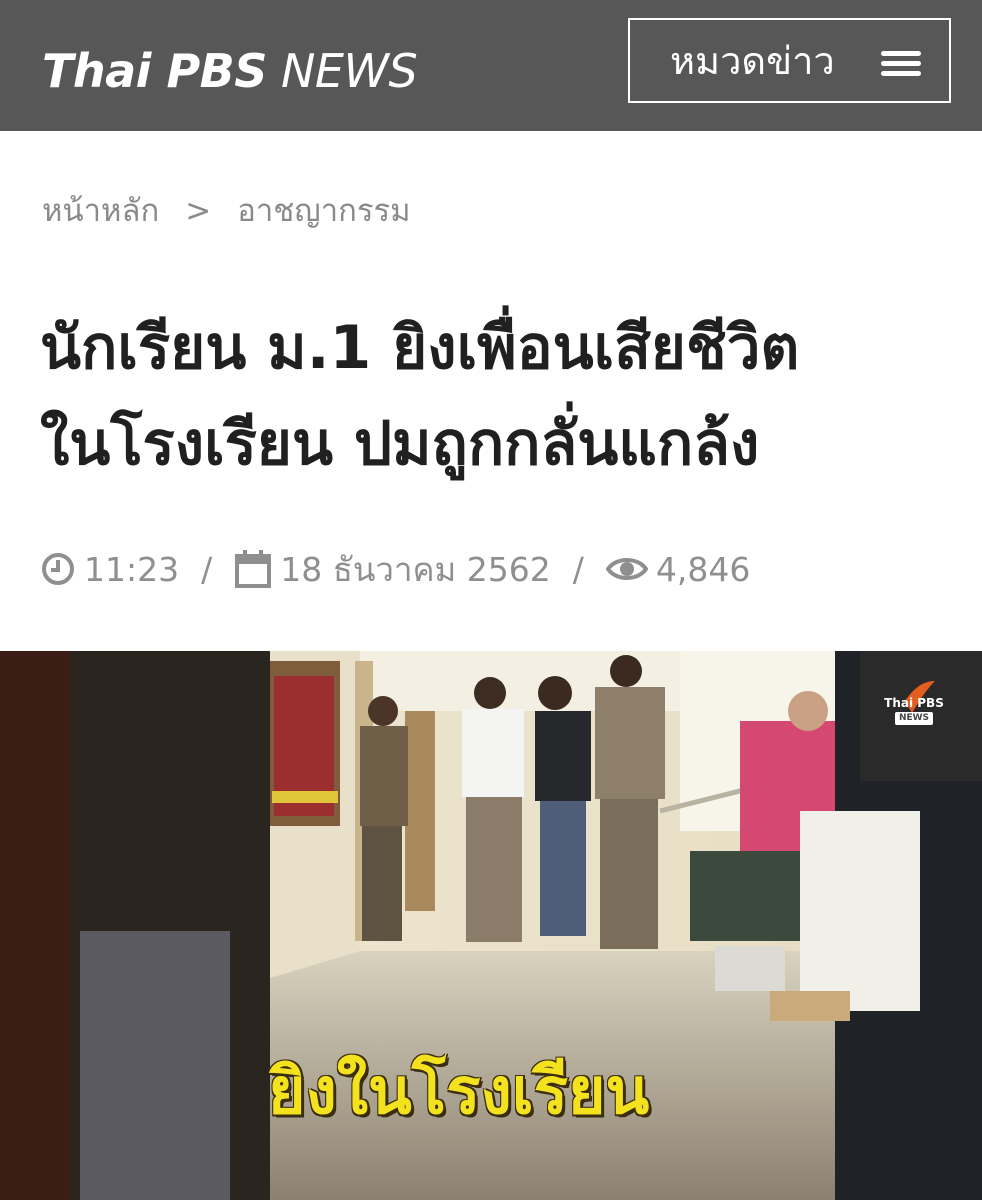  Describe the element at coordinates (132, 569) in the screenshot. I see `publish-time: 11:23` at that location.